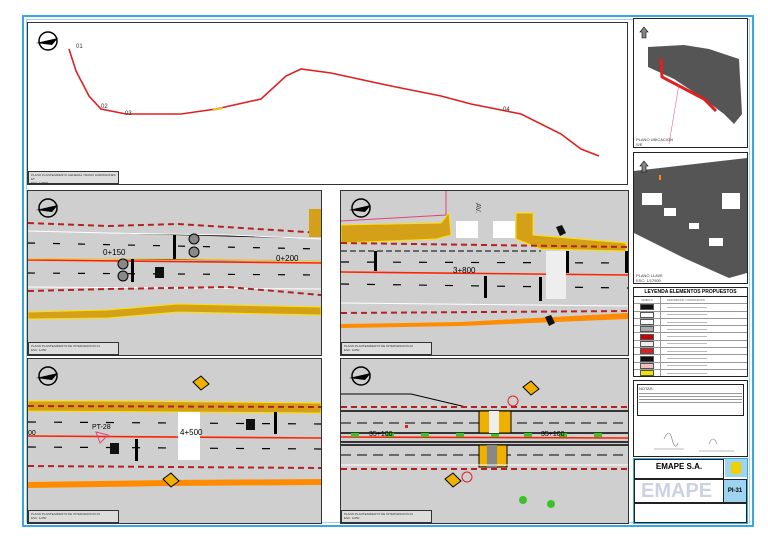 This screenshot has width=768, height=542. I want to click on watermark: EMAPE, so click(677, 491).